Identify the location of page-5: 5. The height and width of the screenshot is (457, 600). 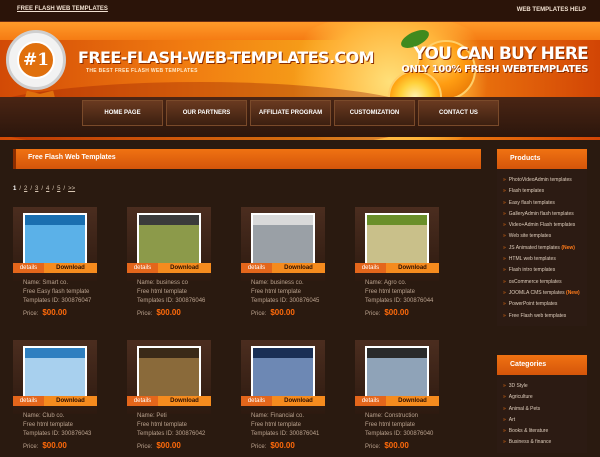
(58, 189).